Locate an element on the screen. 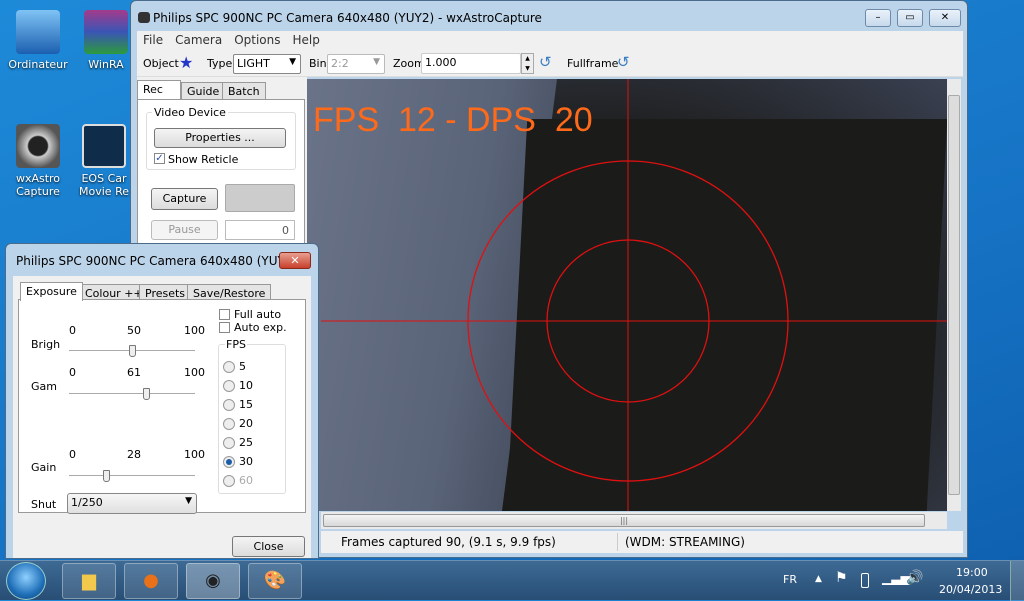  gain-max: 100 is located at coordinates (194, 454).